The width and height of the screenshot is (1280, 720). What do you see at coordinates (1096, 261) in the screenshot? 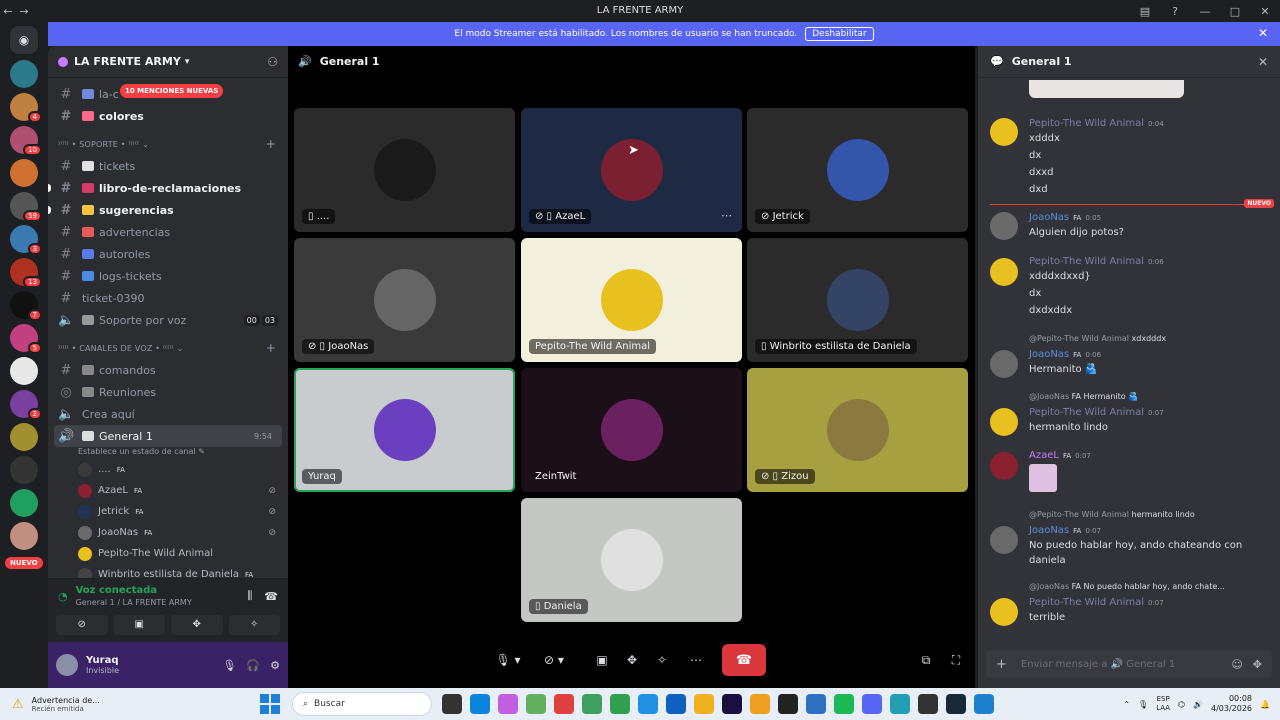
I see `message-author: Pepito-The Wild Animal 0:06` at bounding box center [1096, 261].